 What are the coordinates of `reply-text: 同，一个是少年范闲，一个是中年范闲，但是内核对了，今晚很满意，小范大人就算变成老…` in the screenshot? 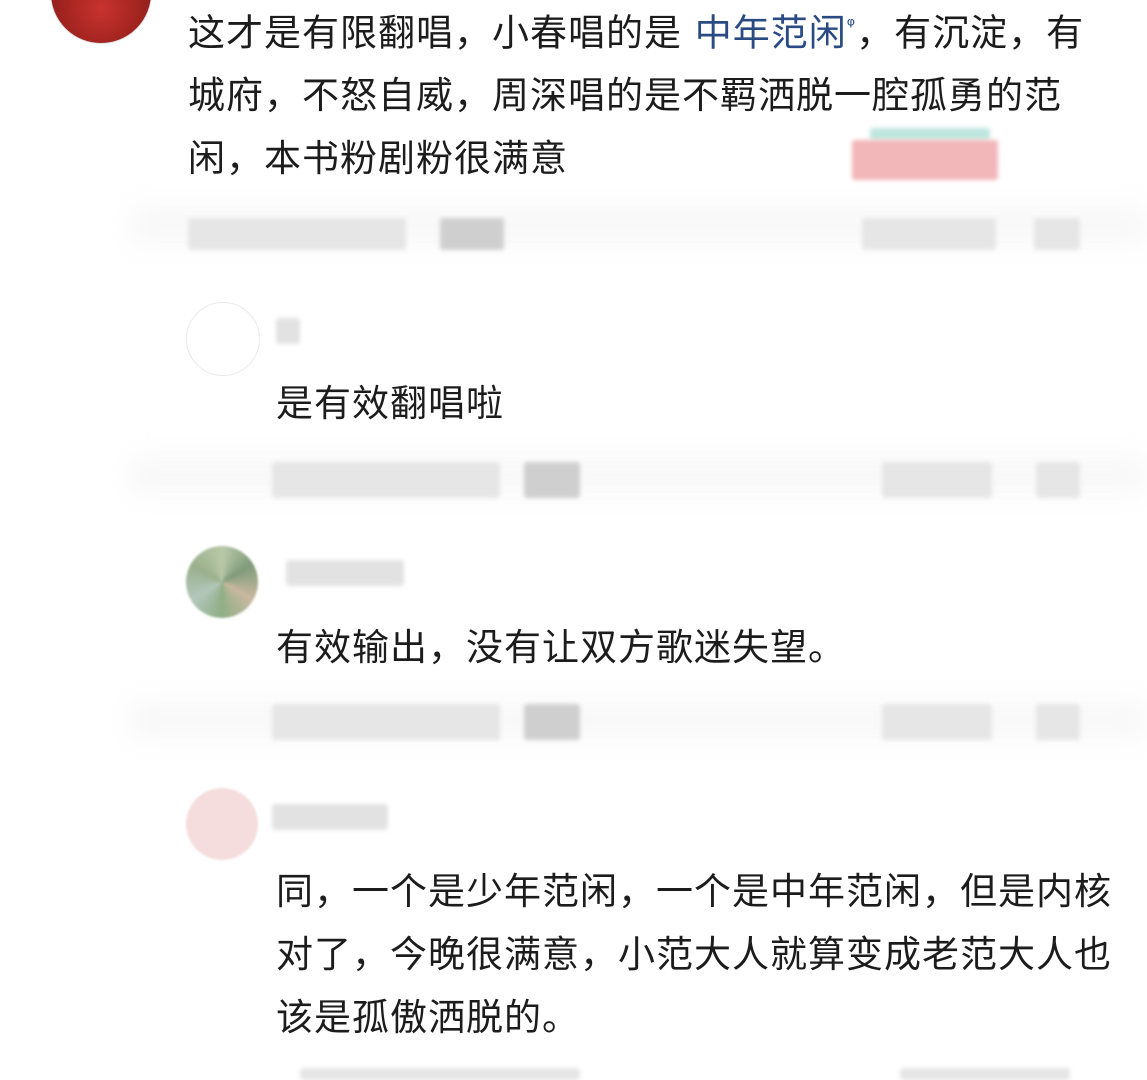 It's located at (694, 954).